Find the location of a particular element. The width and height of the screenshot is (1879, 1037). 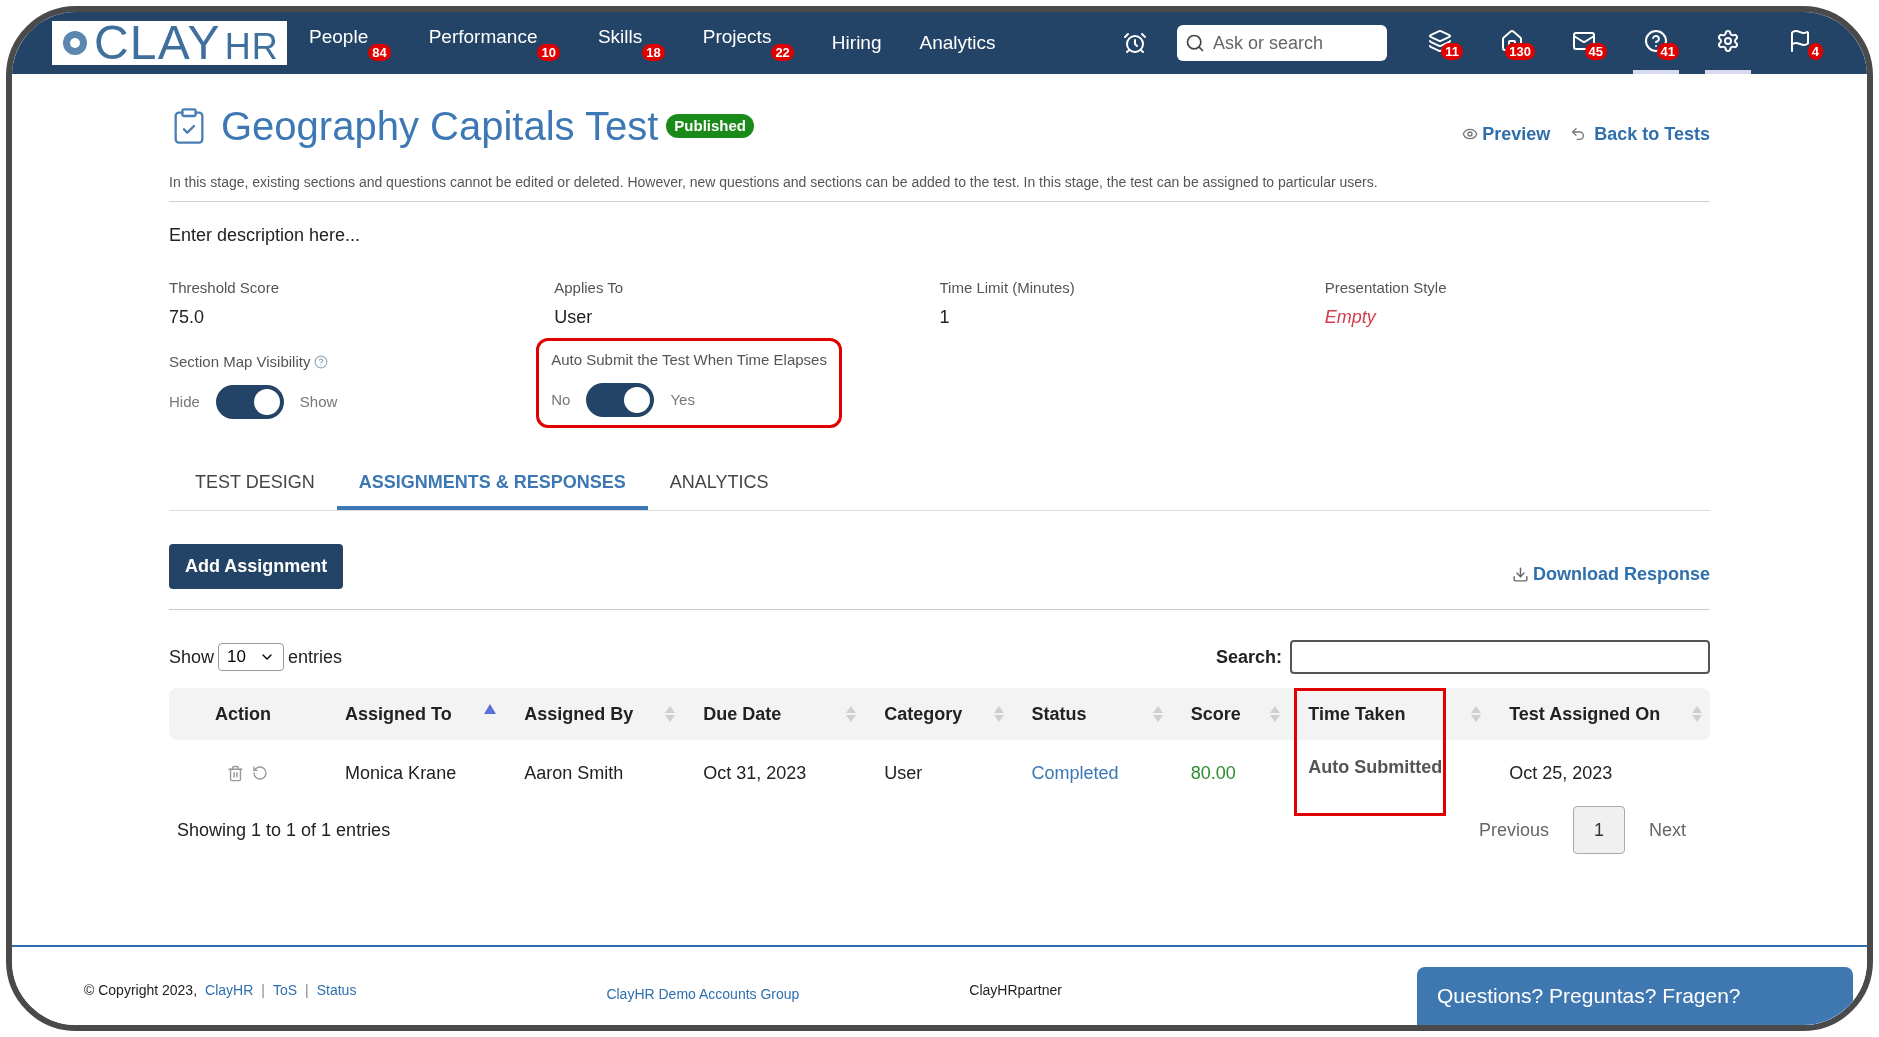

field-label: Applies To is located at coordinates (589, 288).